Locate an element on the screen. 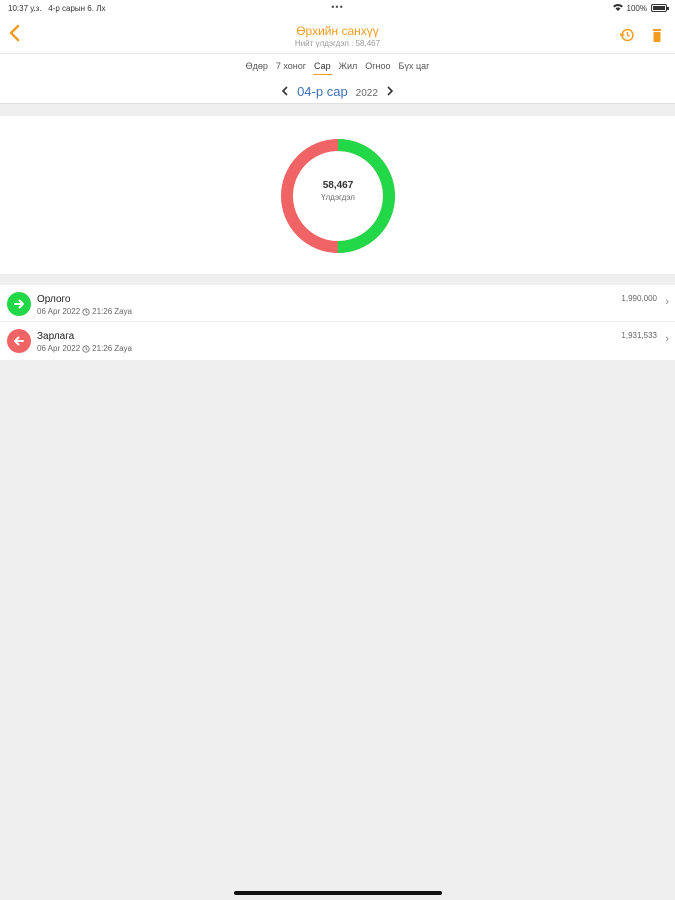 This screenshot has height=900, width=675. multitask-dots: ••• is located at coordinates (337, 7).